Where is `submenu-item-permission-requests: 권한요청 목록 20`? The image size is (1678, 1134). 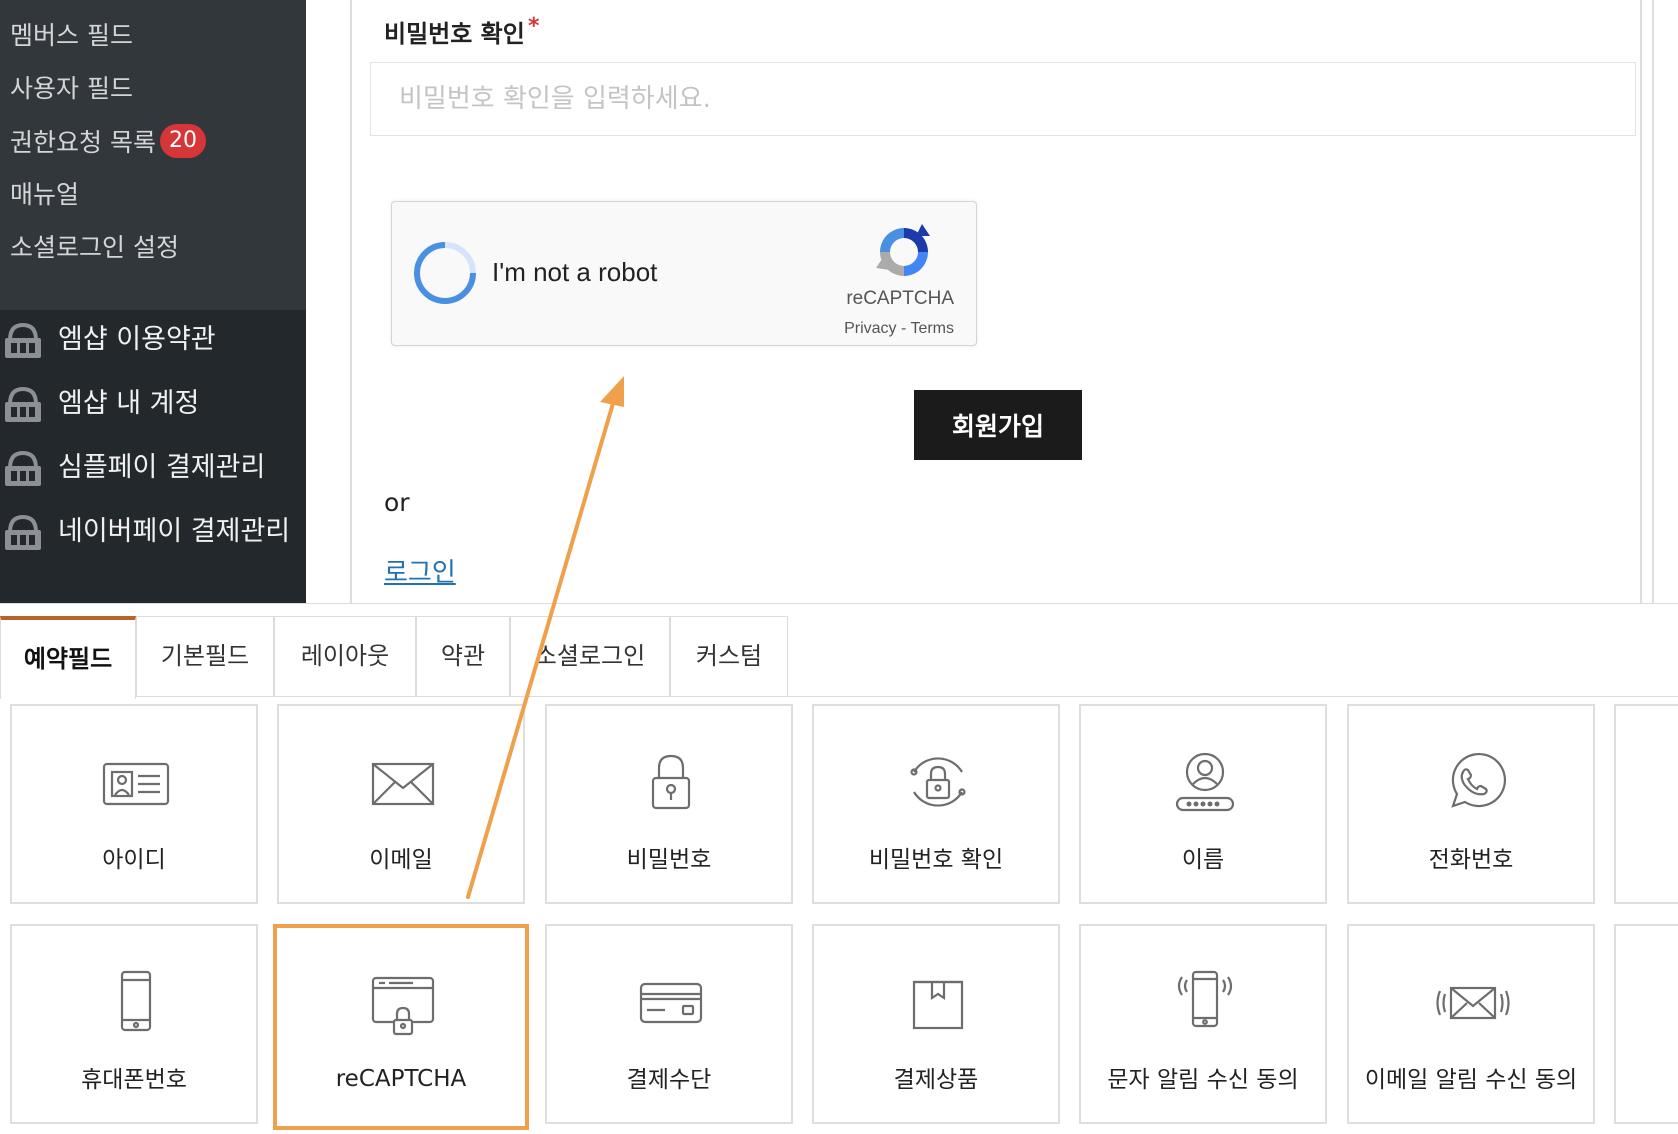 submenu-item-permission-requests: 권한요청 목록 20 is located at coordinates (108, 143).